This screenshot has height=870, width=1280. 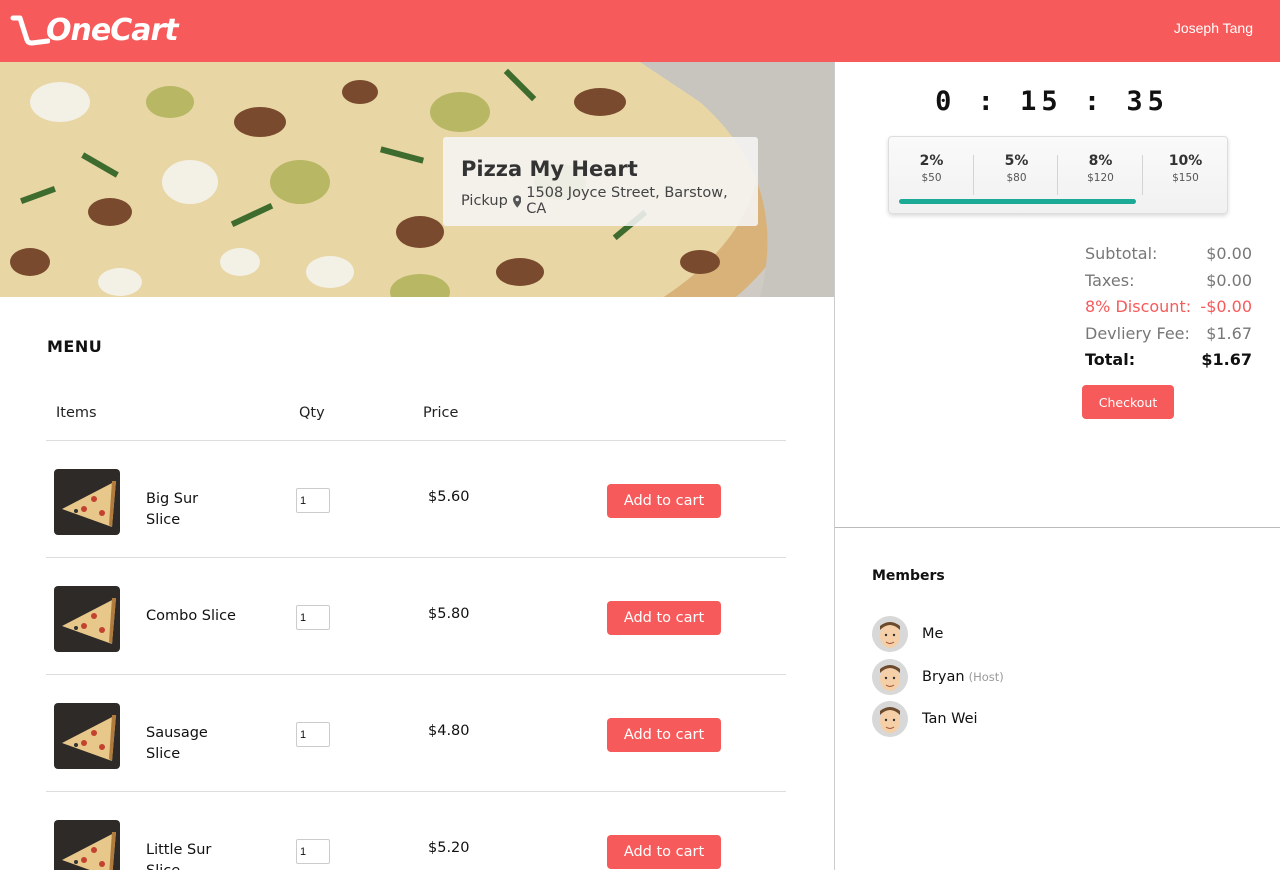 I want to click on discount-tier: 10% $150, so click(x=1185, y=168).